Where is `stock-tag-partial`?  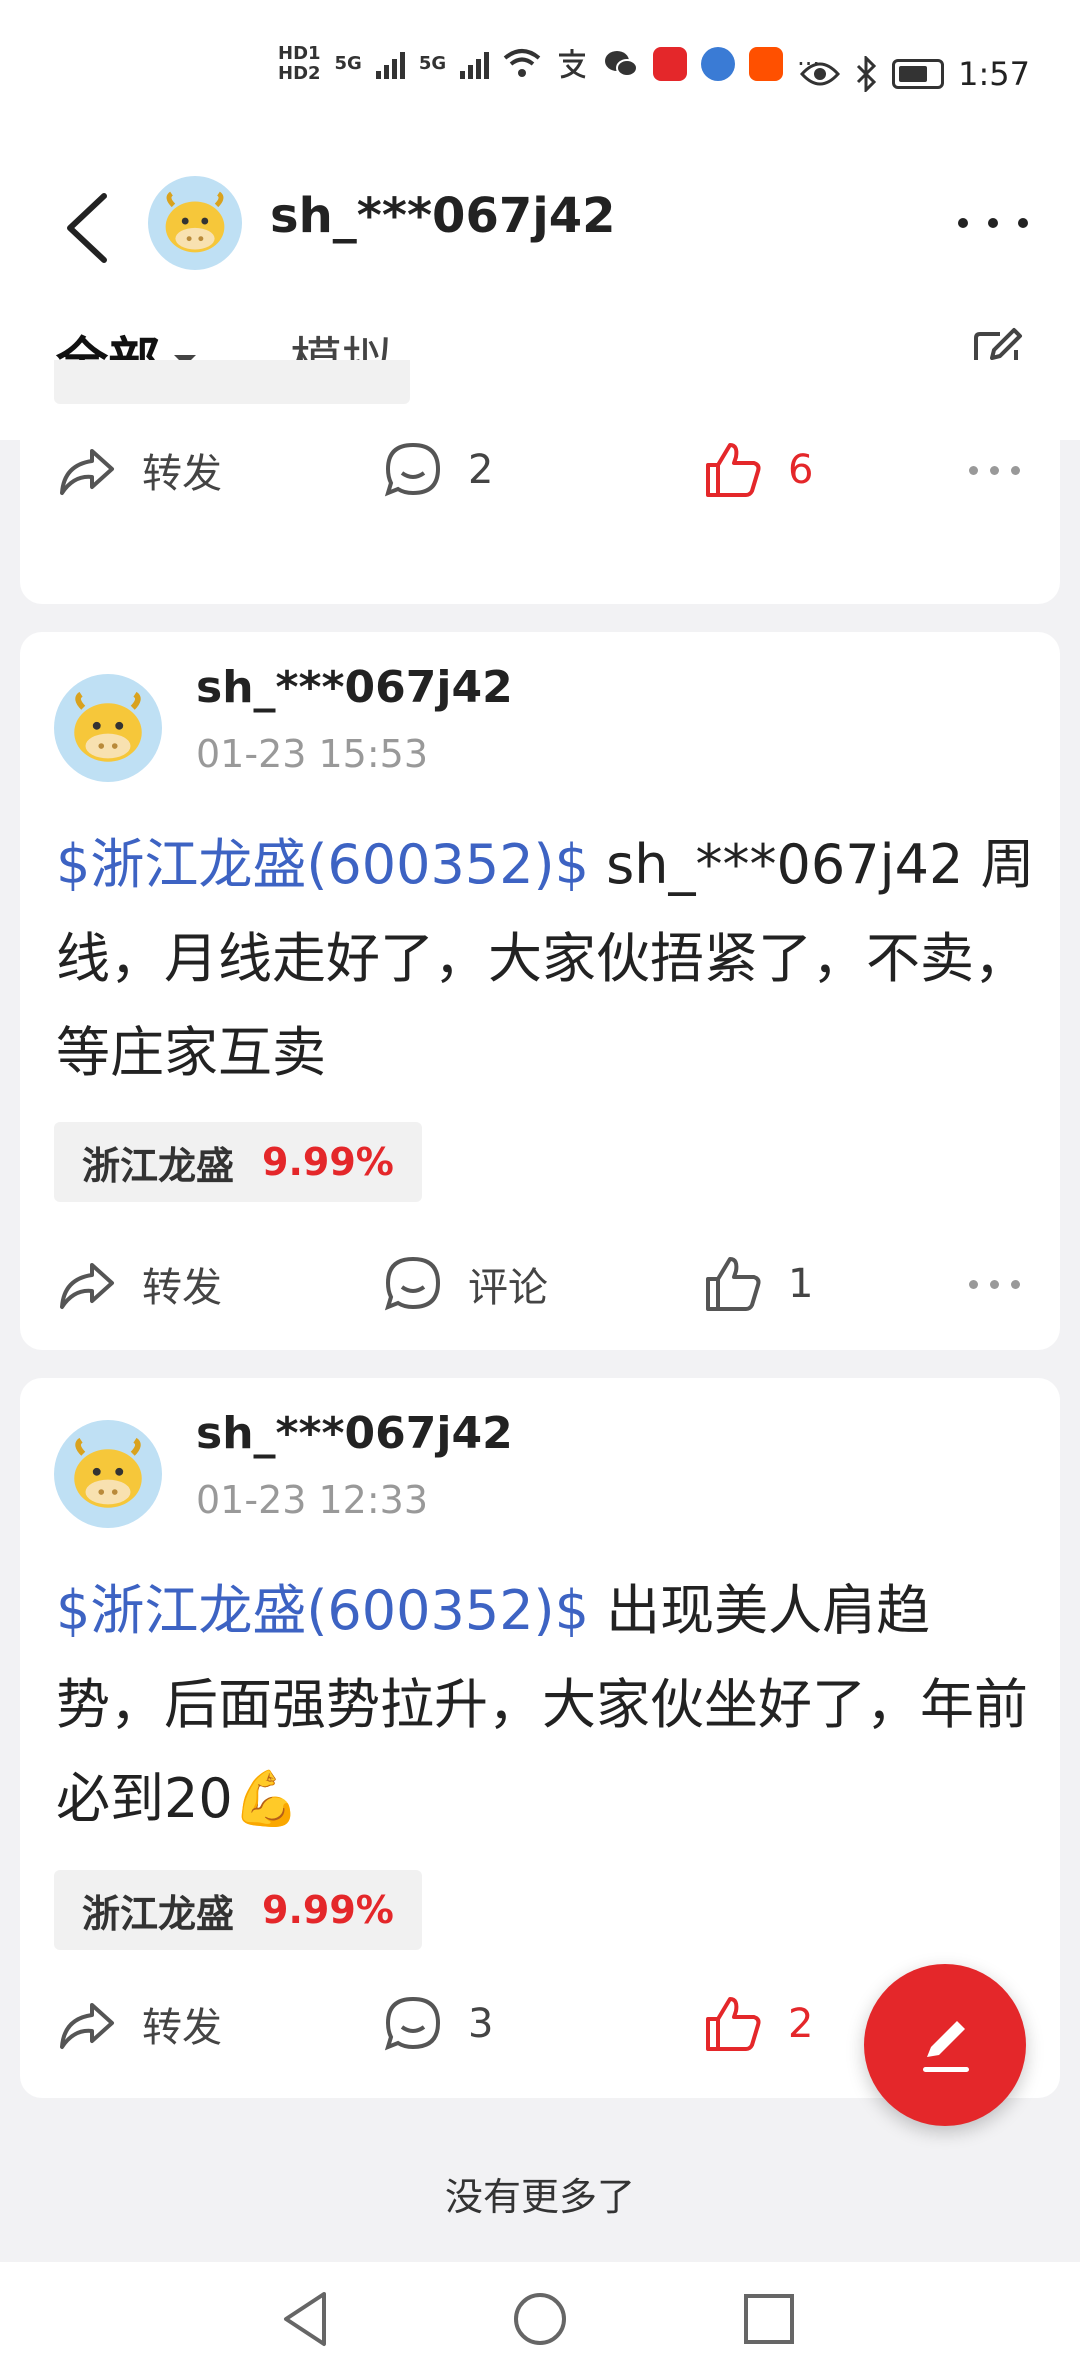 stock-tag-partial is located at coordinates (232, 382).